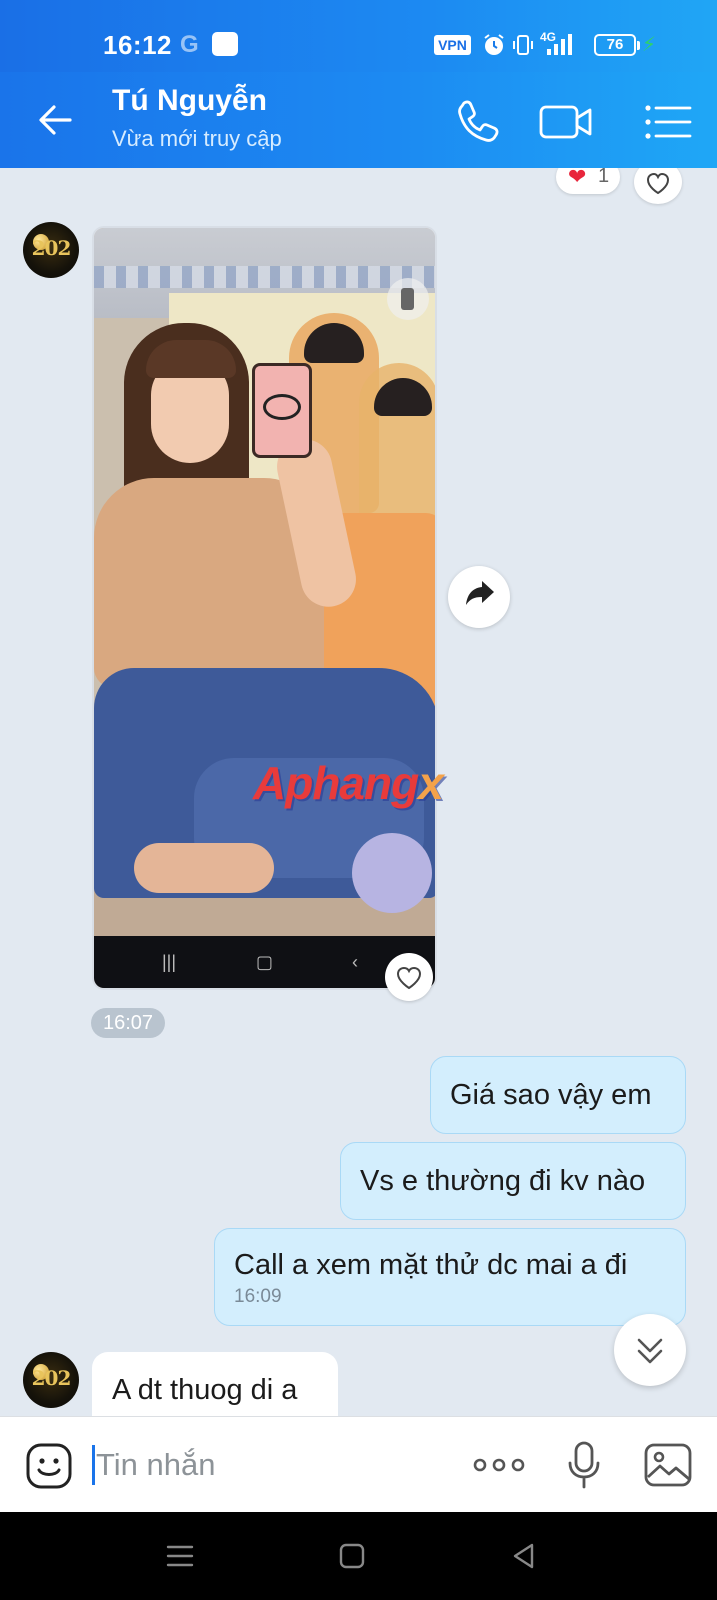 The height and width of the screenshot is (1600, 717). What do you see at coordinates (258, 1296) in the screenshot?
I see `message-time: 16:09` at bounding box center [258, 1296].